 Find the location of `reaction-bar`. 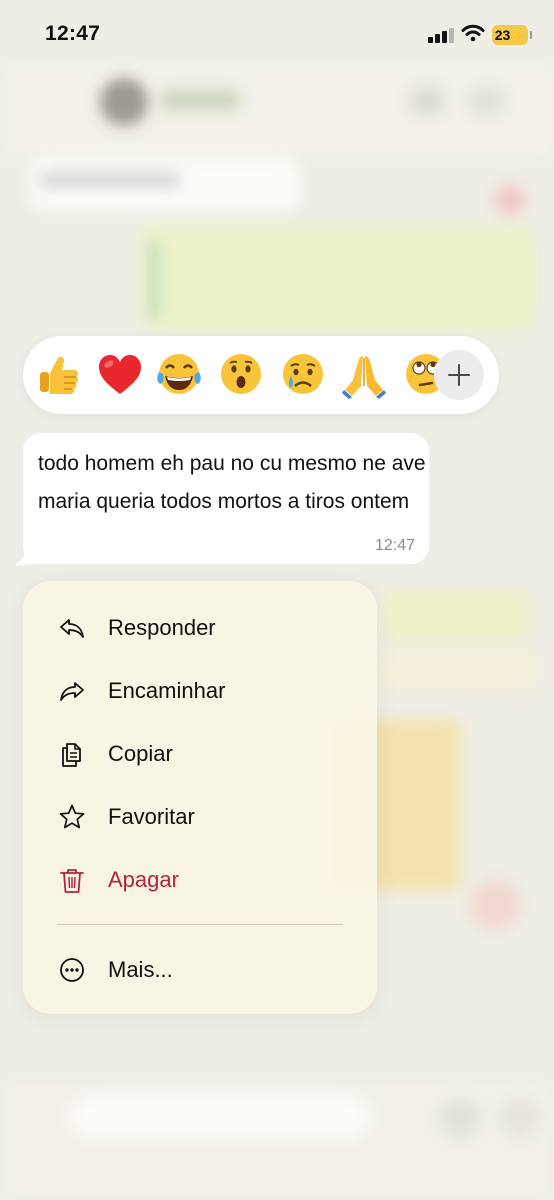

reaction-bar is located at coordinates (261, 375).